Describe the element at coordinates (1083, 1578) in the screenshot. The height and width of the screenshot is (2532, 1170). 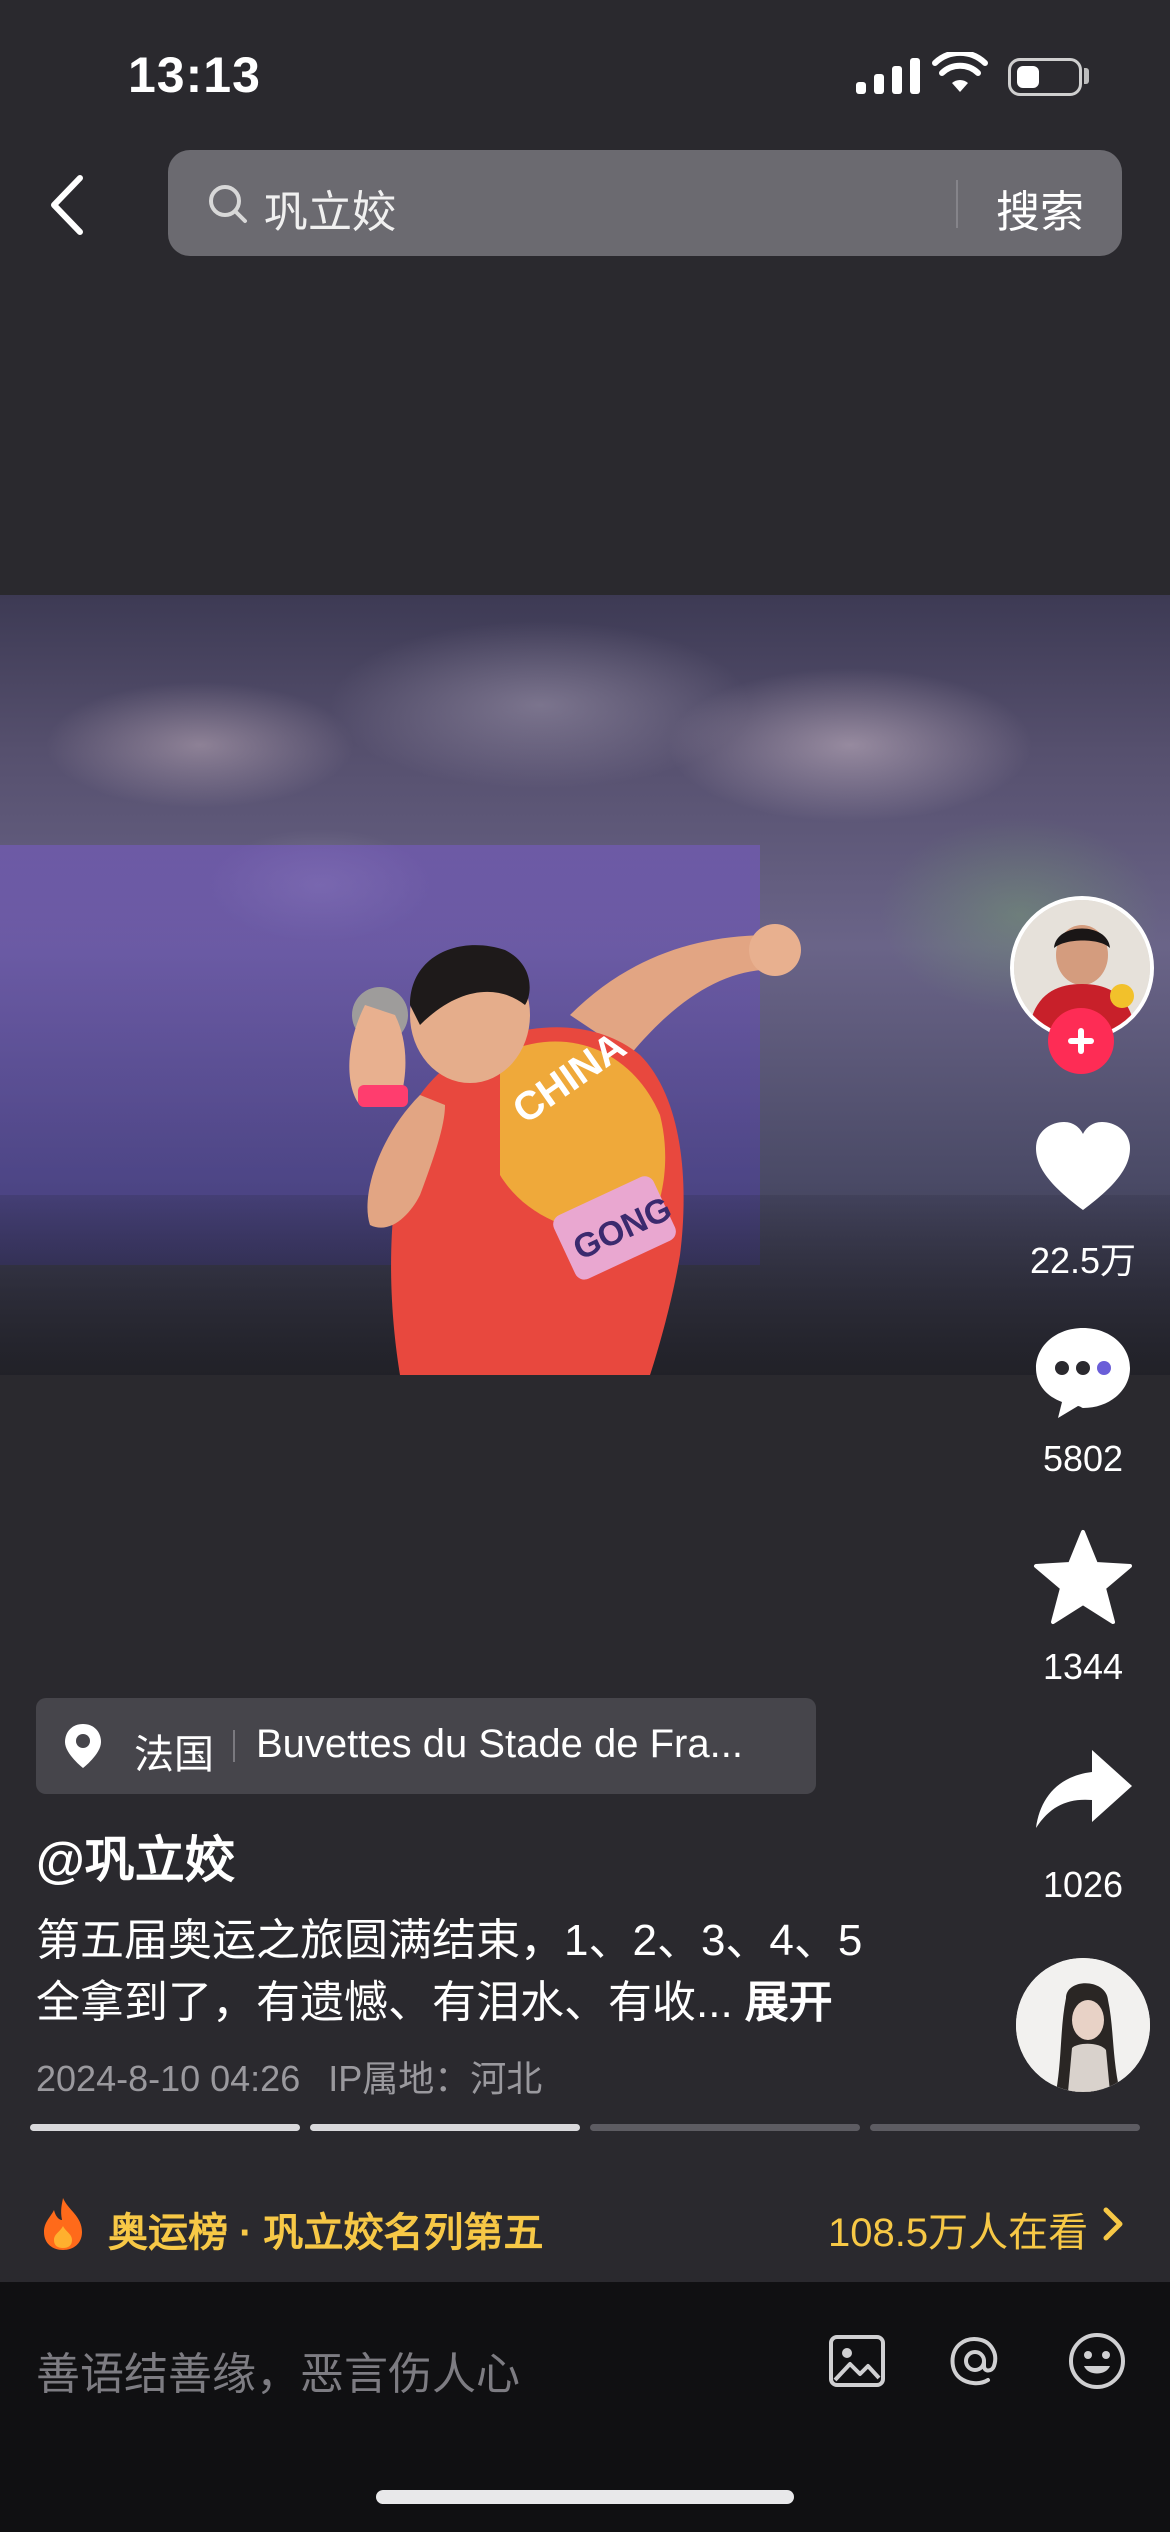
I see `favorite-star-icon` at that location.